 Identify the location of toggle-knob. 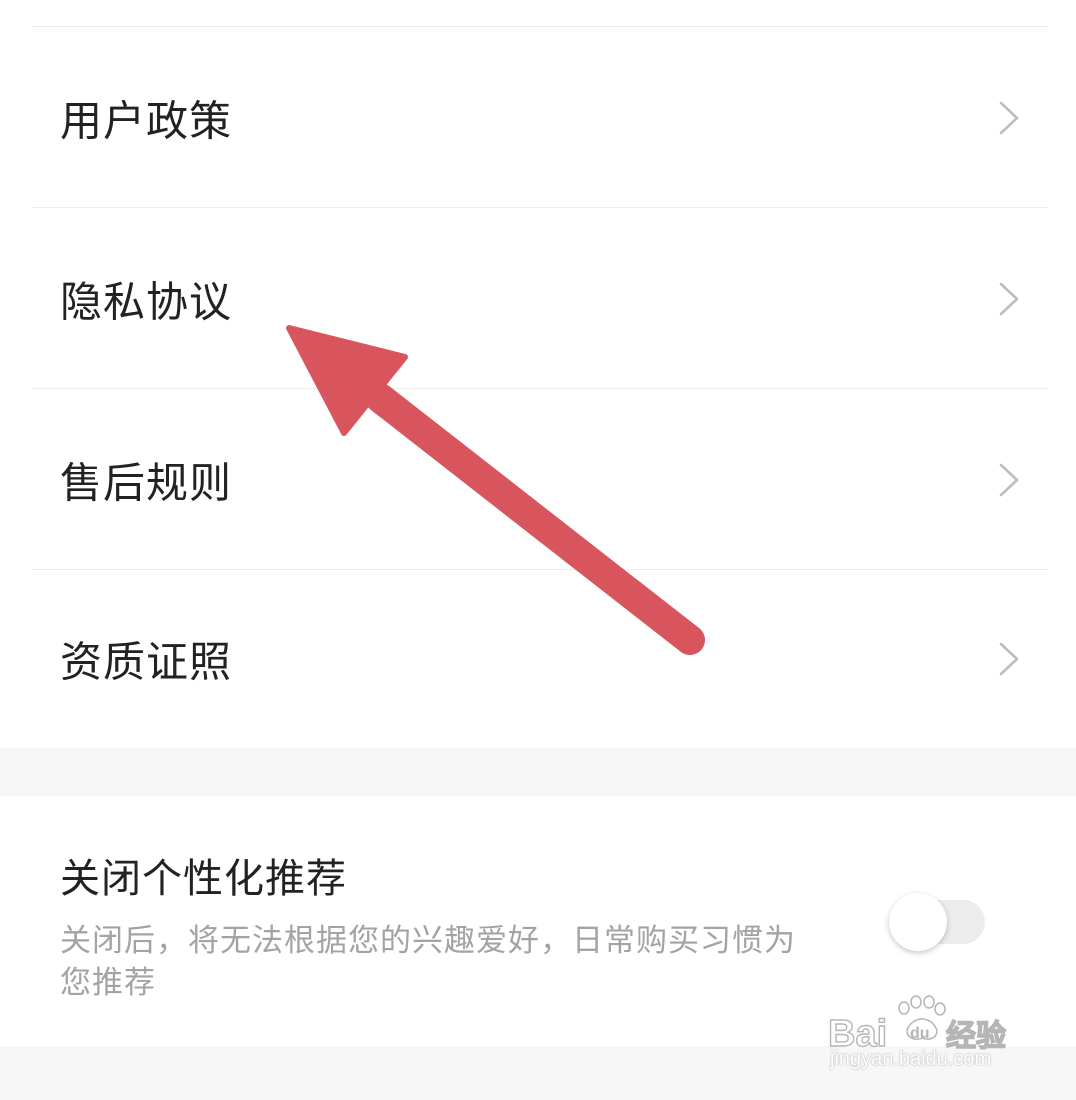
(918, 922).